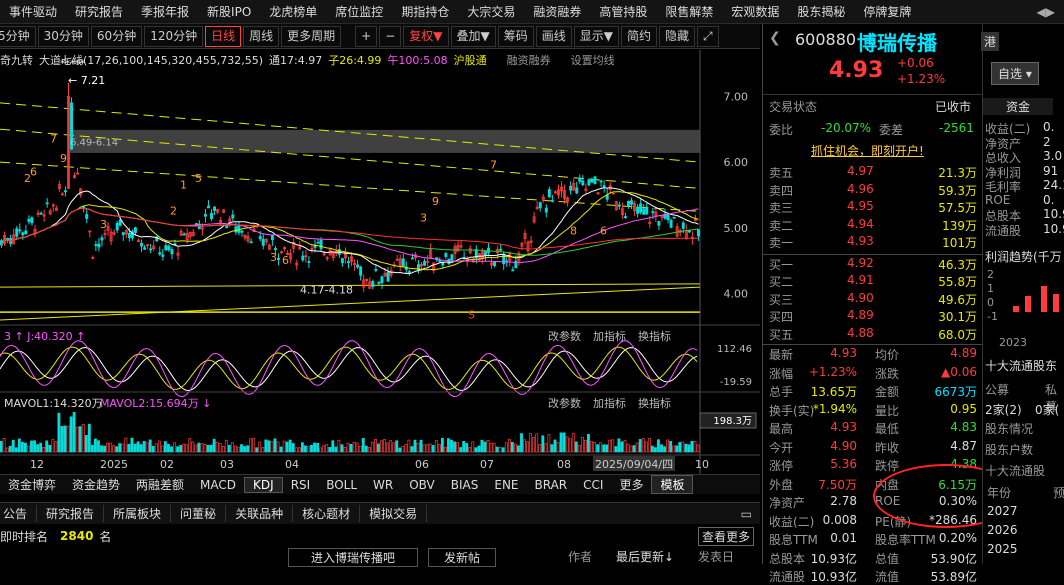 This screenshot has height=585, width=1064. What do you see at coordinates (465, 485) in the screenshot?
I see `indicator-tab-9: BIAS` at bounding box center [465, 485].